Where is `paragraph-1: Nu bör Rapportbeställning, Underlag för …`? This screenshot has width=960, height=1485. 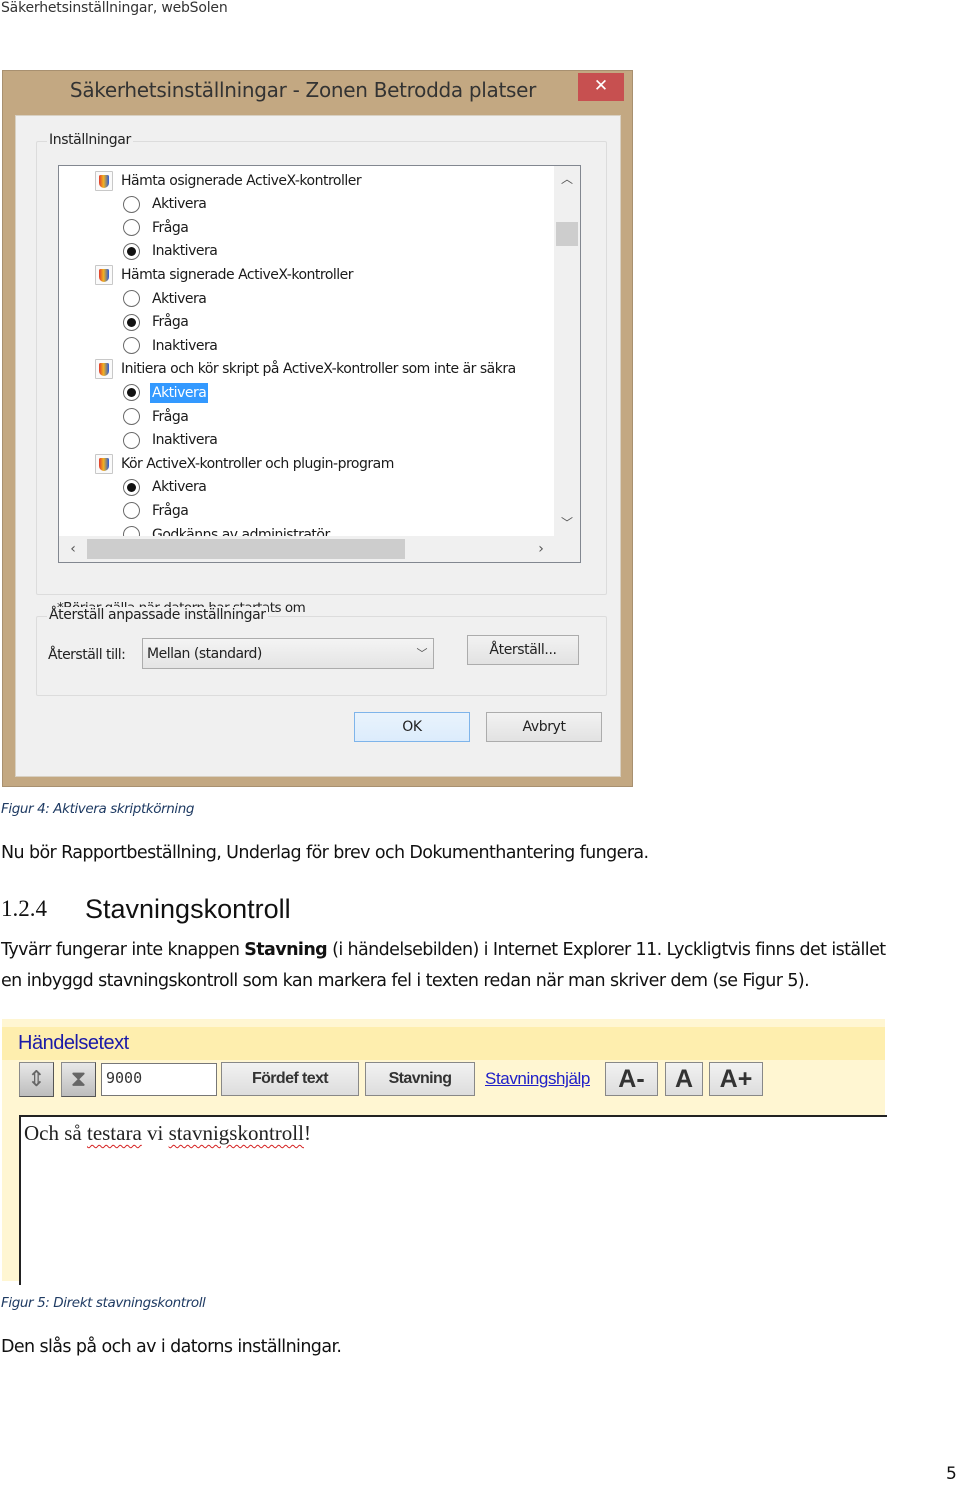
paragraph-1: Nu bör Rapportbeställning, Underlag för … is located at coordinates (325, 853).